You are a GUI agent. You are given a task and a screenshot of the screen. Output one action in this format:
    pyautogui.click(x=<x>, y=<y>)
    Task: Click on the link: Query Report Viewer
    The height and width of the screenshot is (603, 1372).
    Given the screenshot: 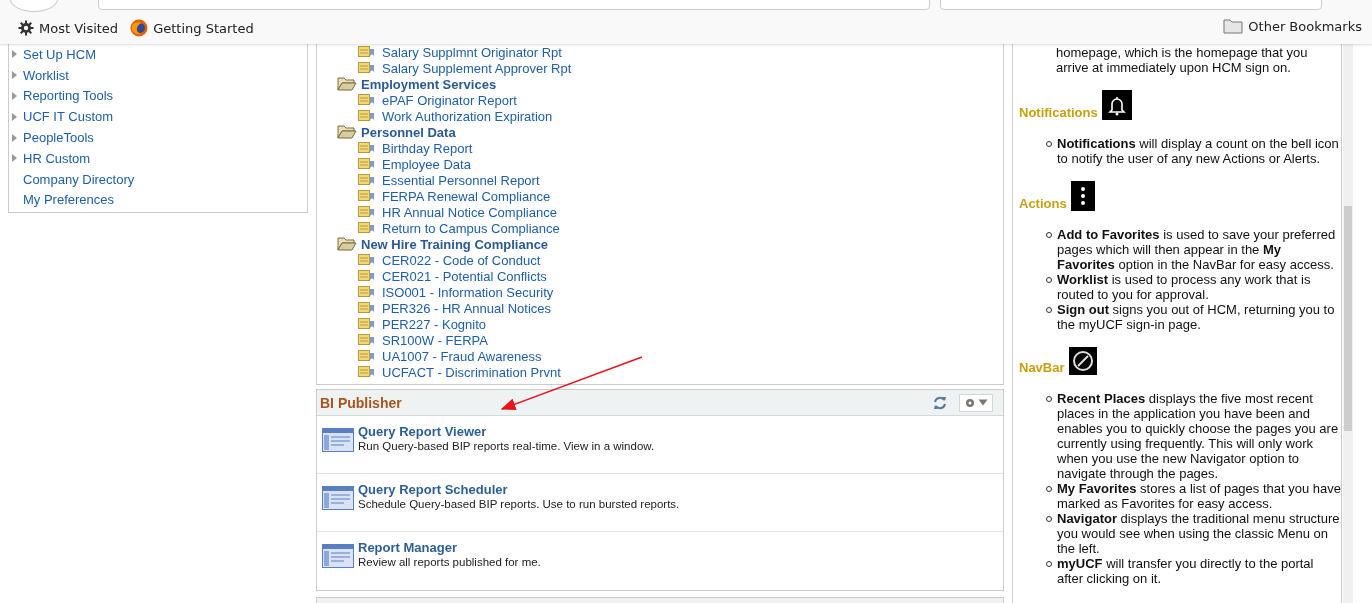 What is the action you would take?
    pyautogui.click(x=506, y=431)
    